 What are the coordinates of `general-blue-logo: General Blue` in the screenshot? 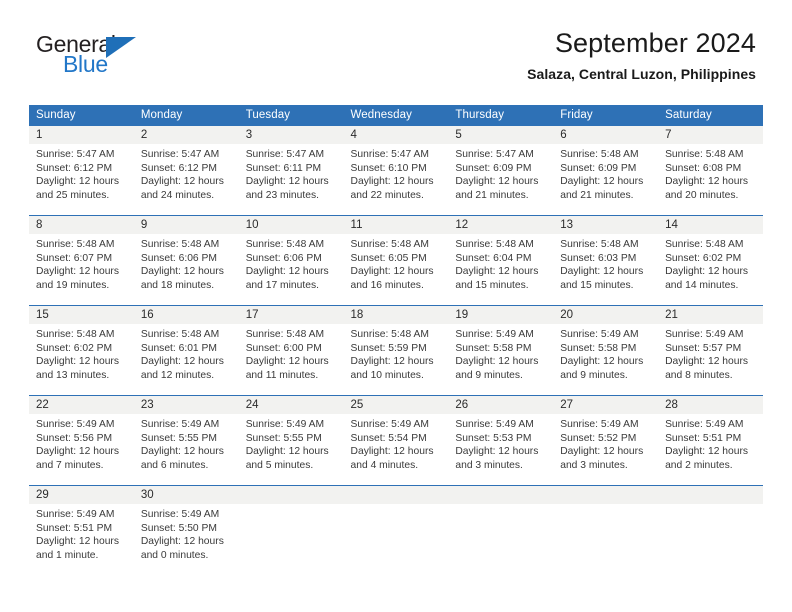 It's located at (126, 59).